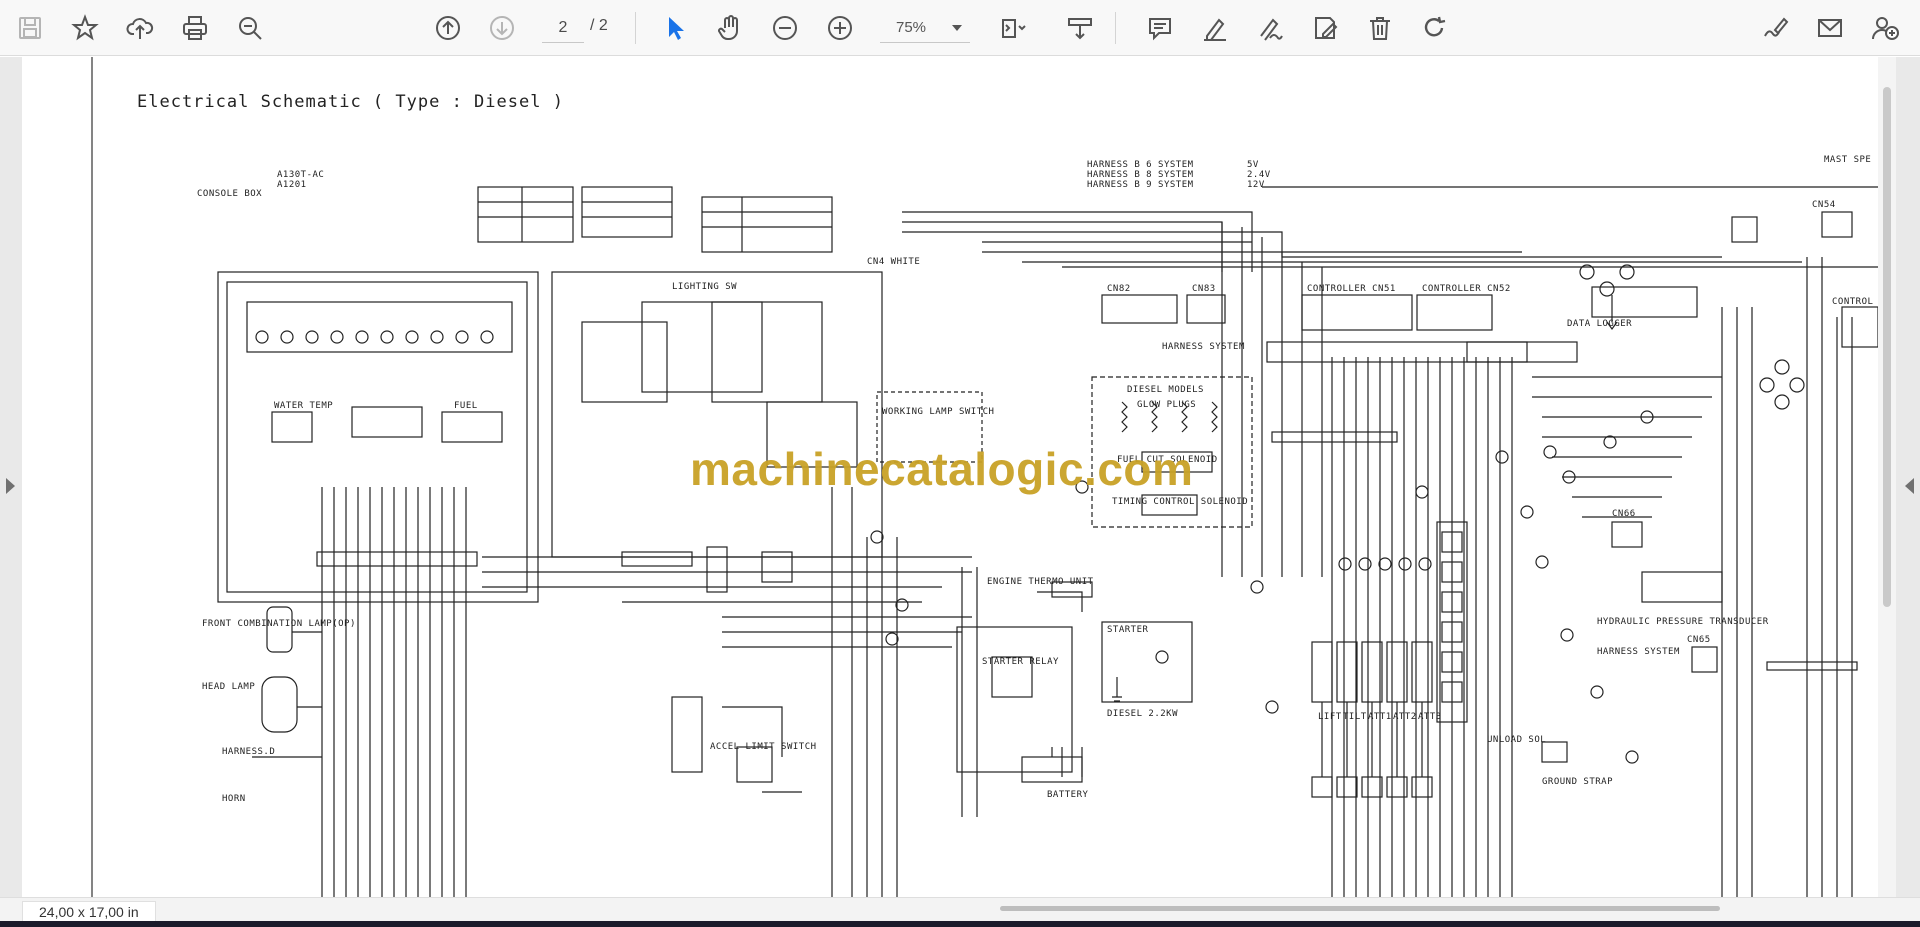 The width and height of the screenshot is (1920, 927). Describe the element at coordinates (938, 412) in the screenshot. I see `label-working-lamp-switch: WORKING LAMP SWITCH` at that location.